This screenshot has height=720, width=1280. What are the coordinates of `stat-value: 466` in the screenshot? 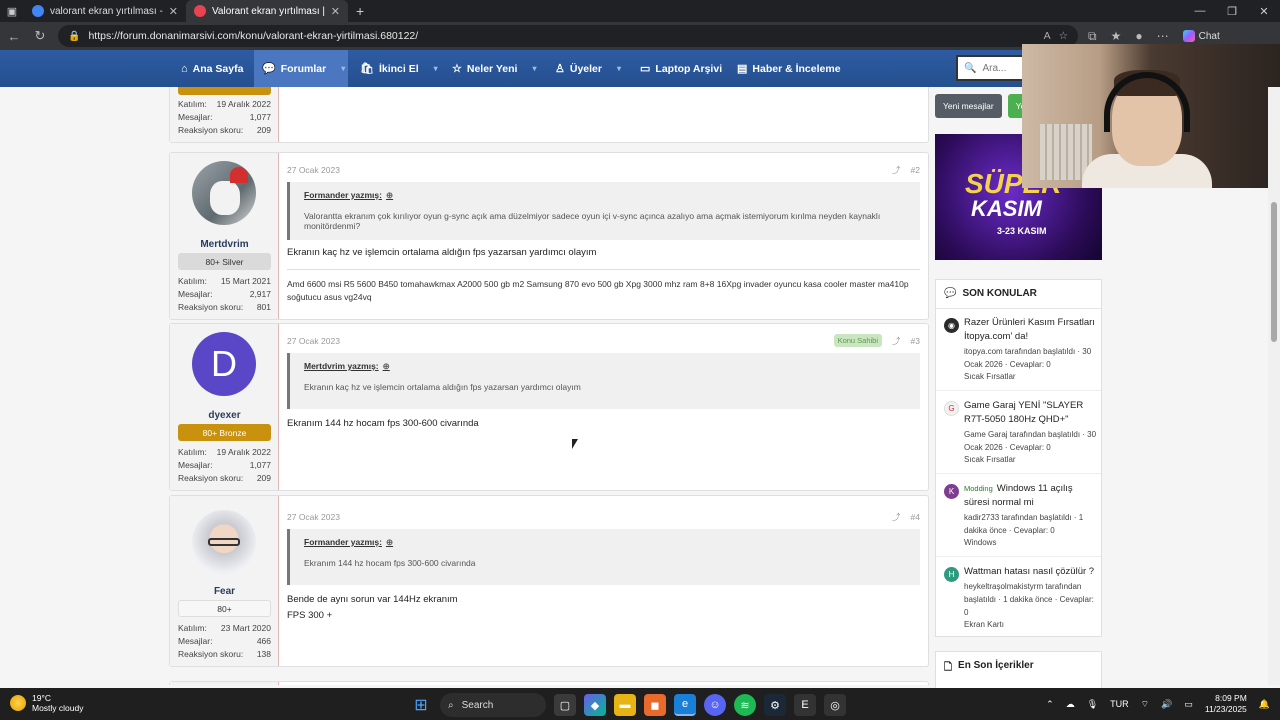 It's located at (263, 641).